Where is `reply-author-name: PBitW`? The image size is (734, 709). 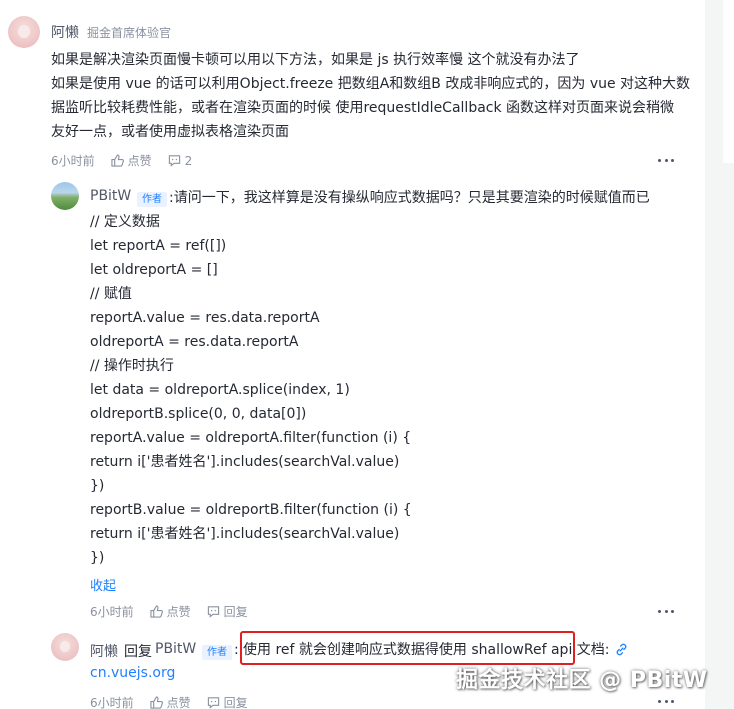 reply-author-name: PBitW is located at coordinates (110, 196).